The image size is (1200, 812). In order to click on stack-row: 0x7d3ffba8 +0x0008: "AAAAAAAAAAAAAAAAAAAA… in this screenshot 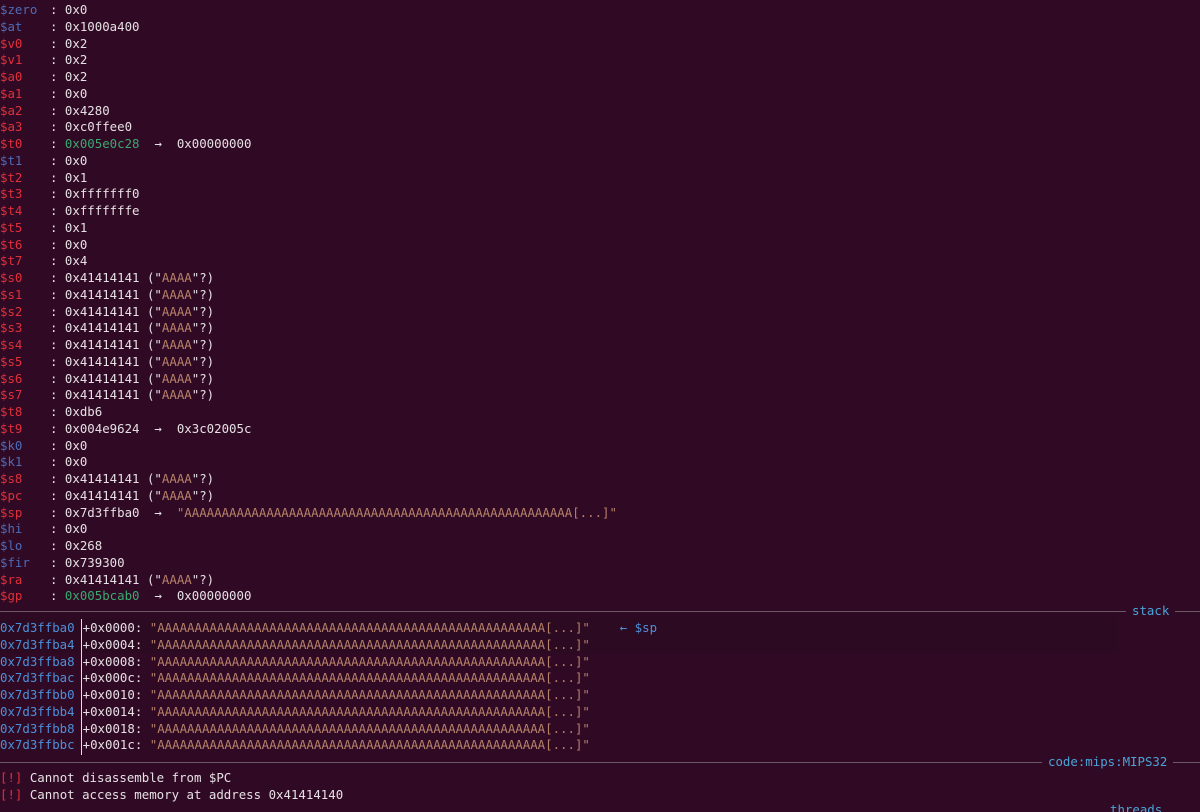, I will do `click(295, 662)`.